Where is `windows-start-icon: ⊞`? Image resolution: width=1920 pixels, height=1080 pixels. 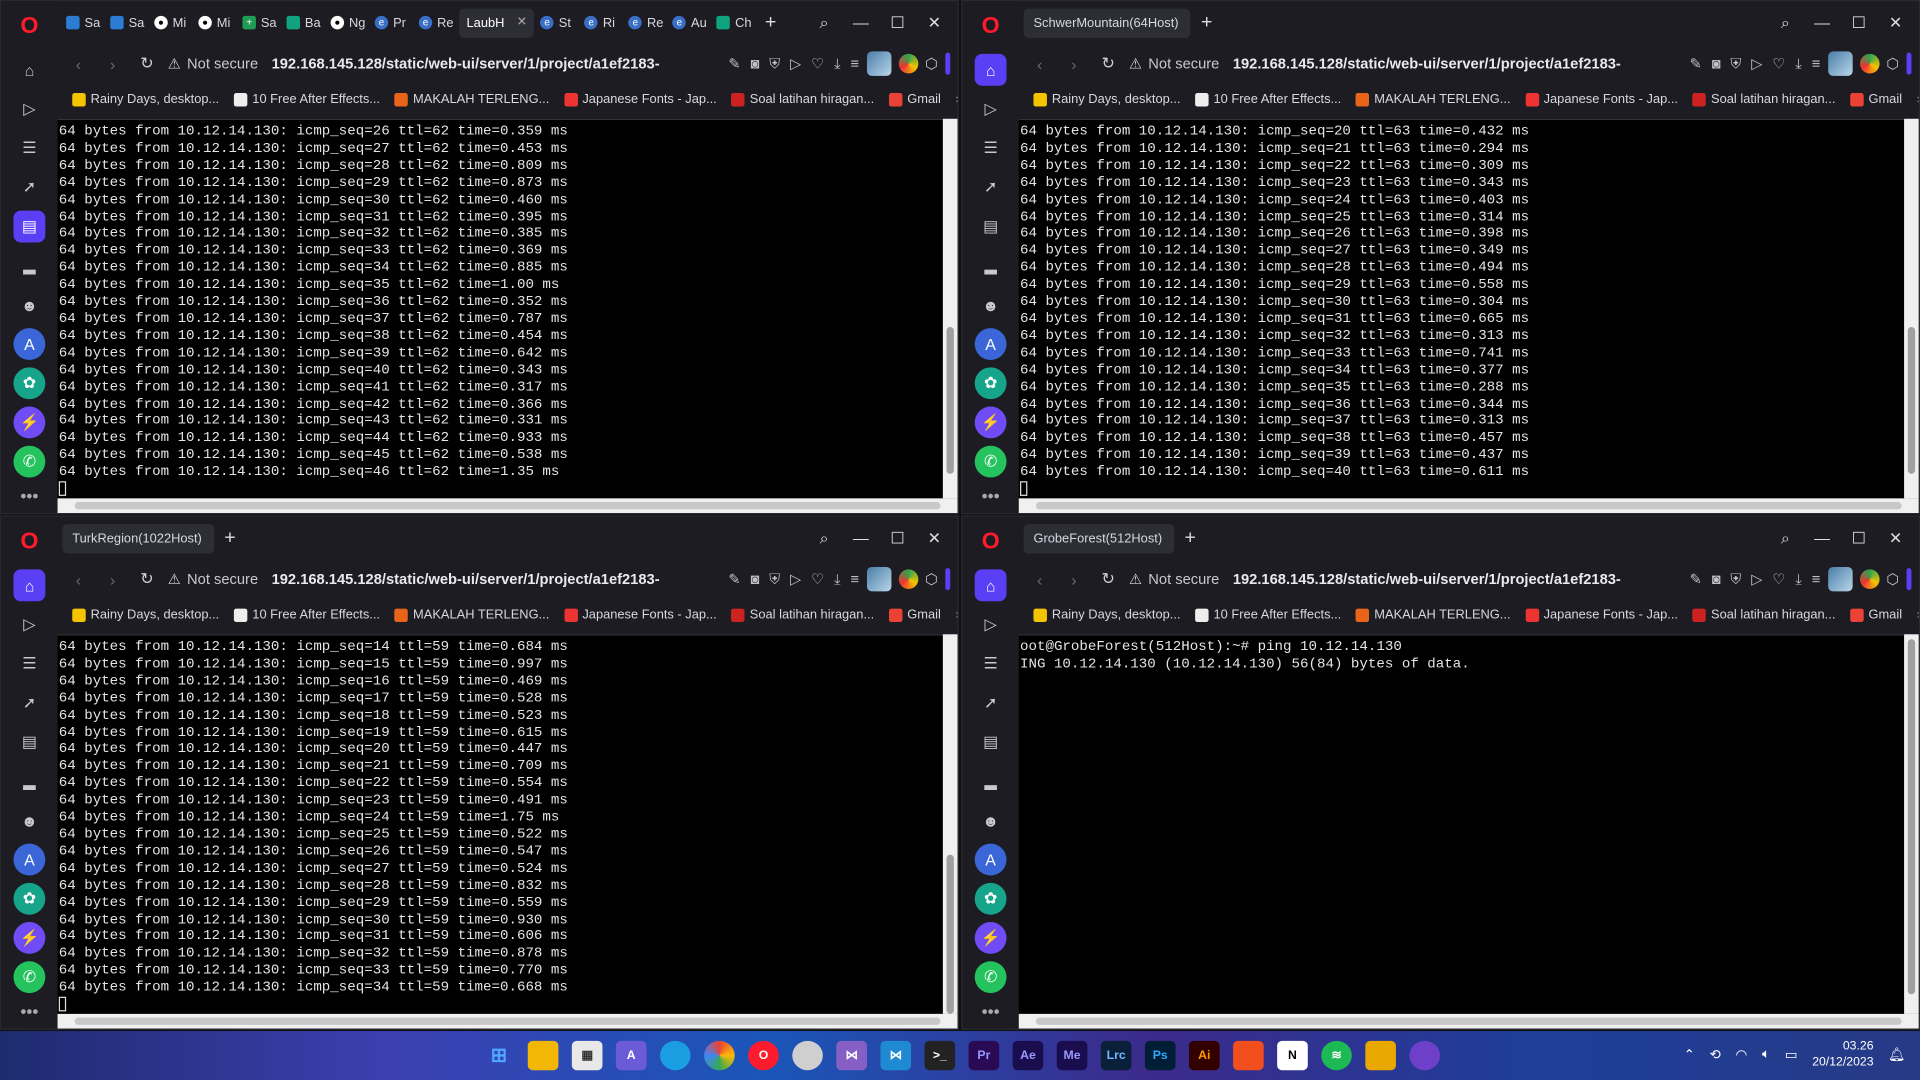 windows-start-icon: ⊞ is located at coordinates (499, 1055).